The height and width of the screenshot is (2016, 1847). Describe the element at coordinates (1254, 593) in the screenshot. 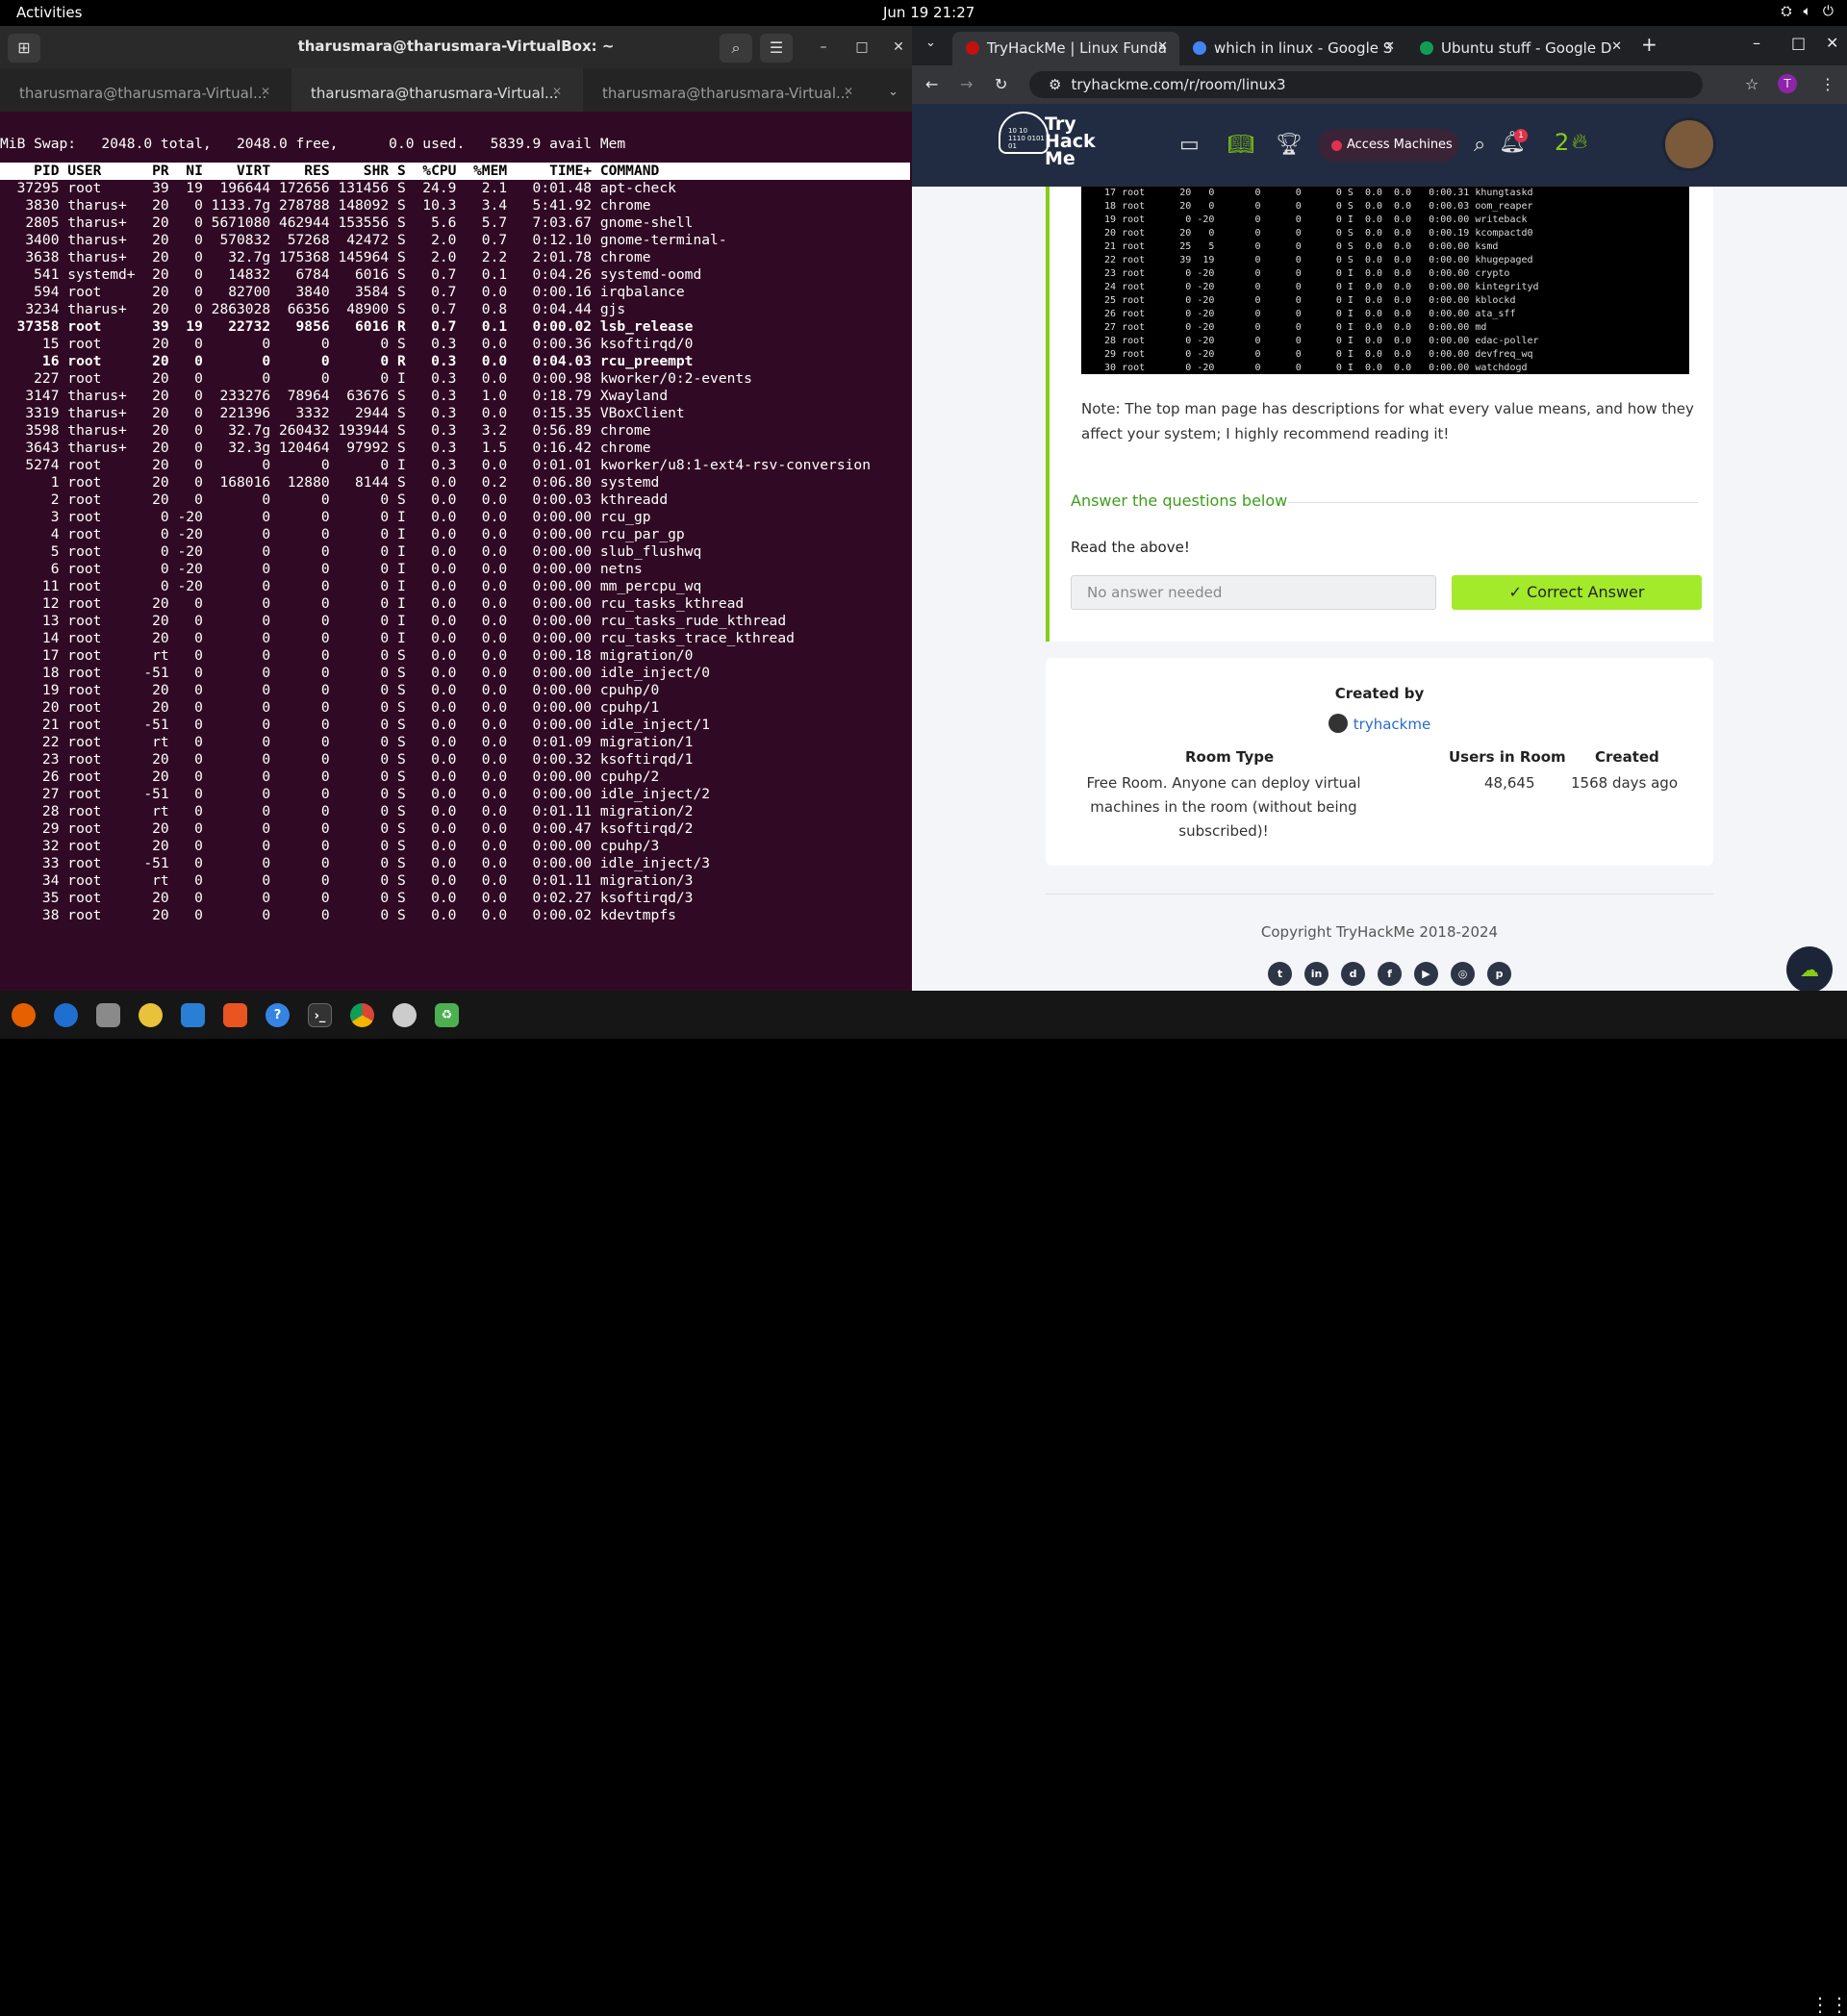

I see `answer-input: No answer needed` at that location.